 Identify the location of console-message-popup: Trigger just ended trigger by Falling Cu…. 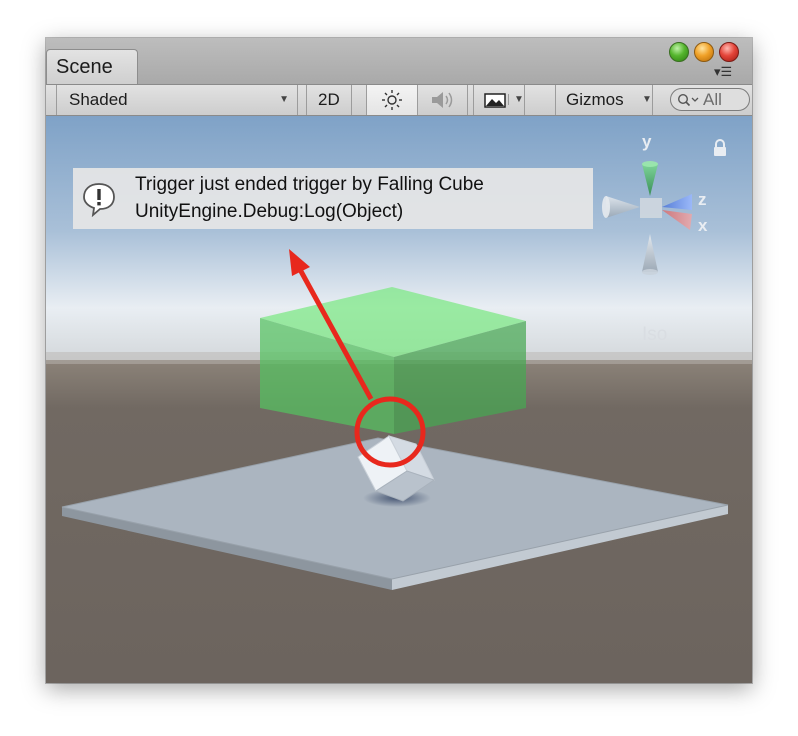
(333, 198).